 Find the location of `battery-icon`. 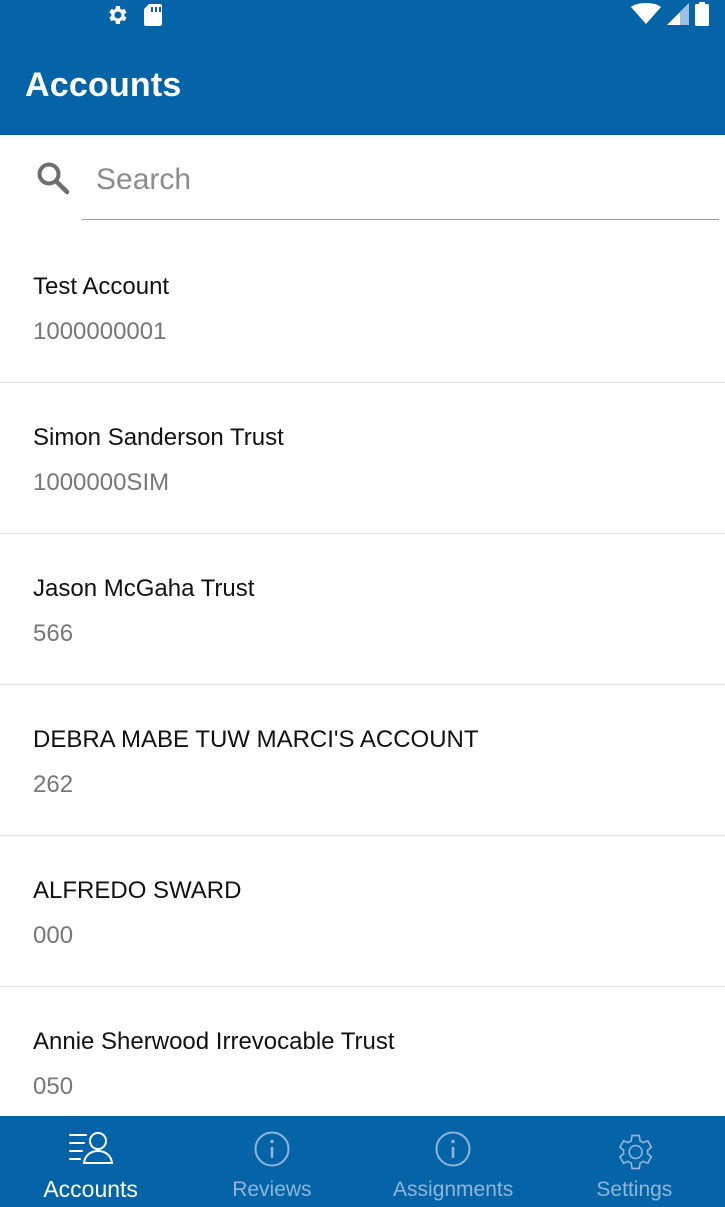

battery-icon is located at coordinates (702, 14).